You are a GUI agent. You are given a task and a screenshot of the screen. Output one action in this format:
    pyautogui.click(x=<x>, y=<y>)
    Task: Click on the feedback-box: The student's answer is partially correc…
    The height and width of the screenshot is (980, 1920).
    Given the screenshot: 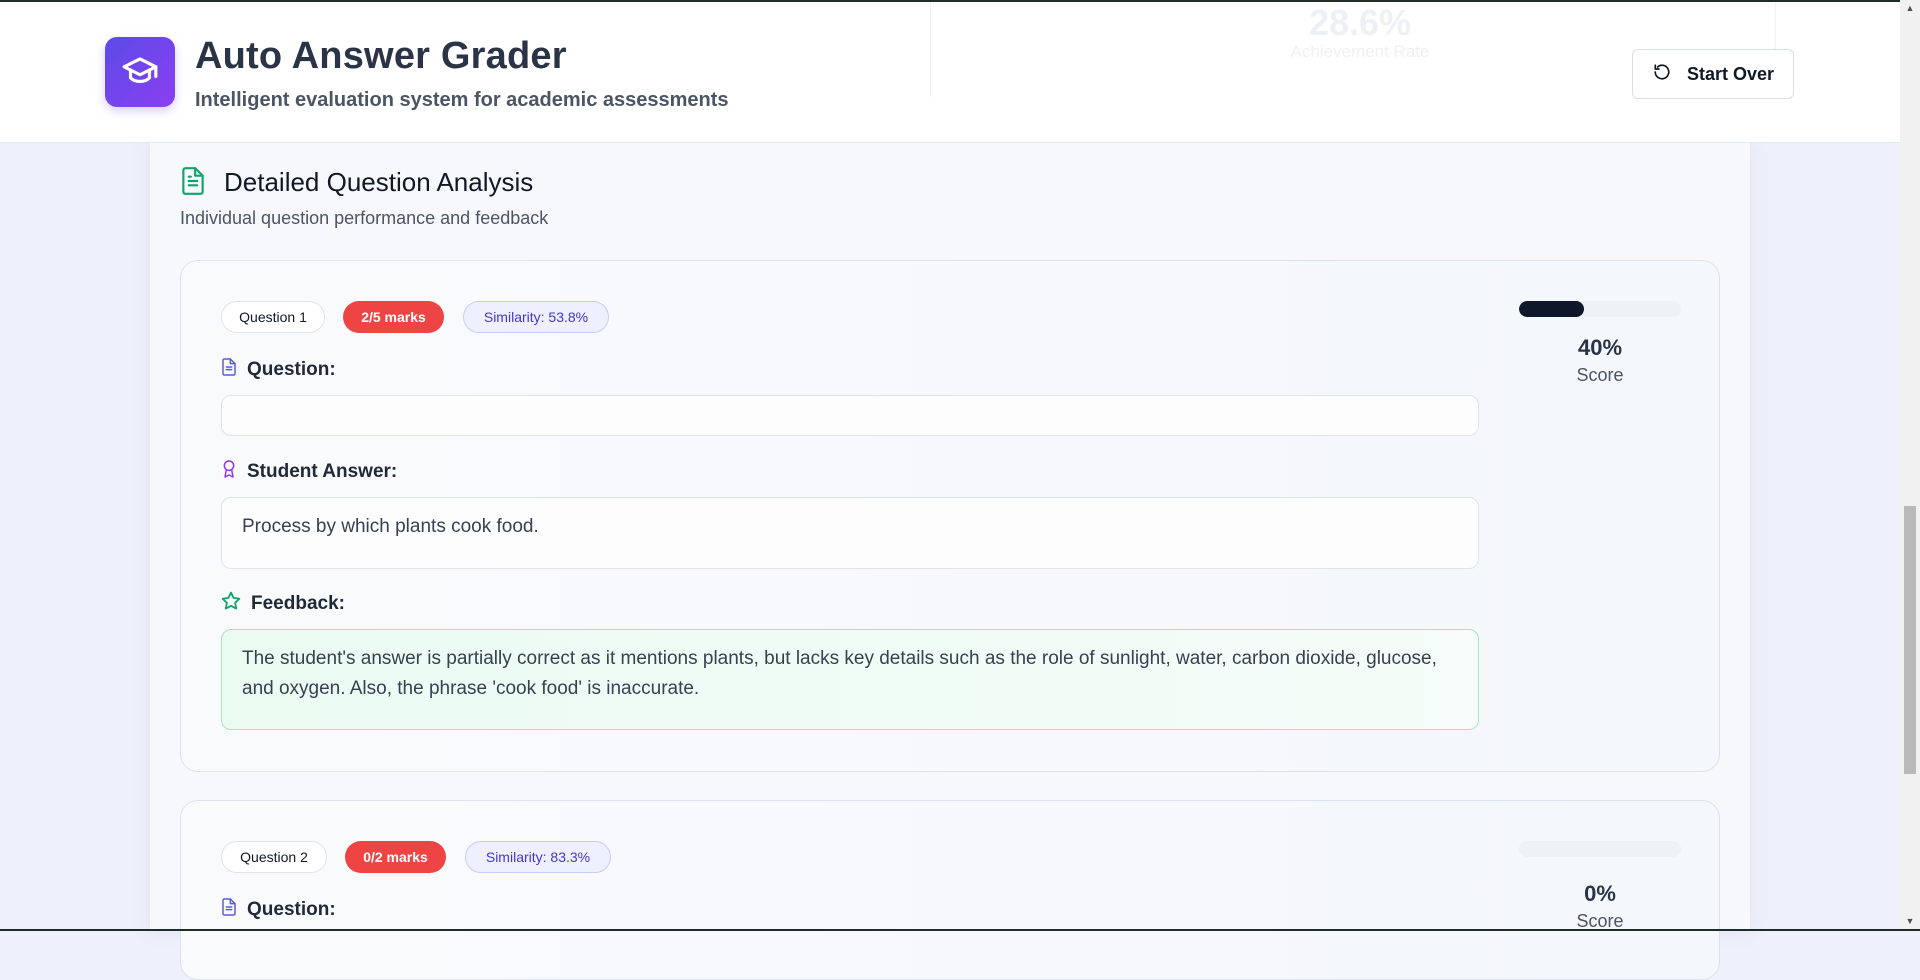 What is the action you would take?
    pyautogui.click(x=850, y=679)
    